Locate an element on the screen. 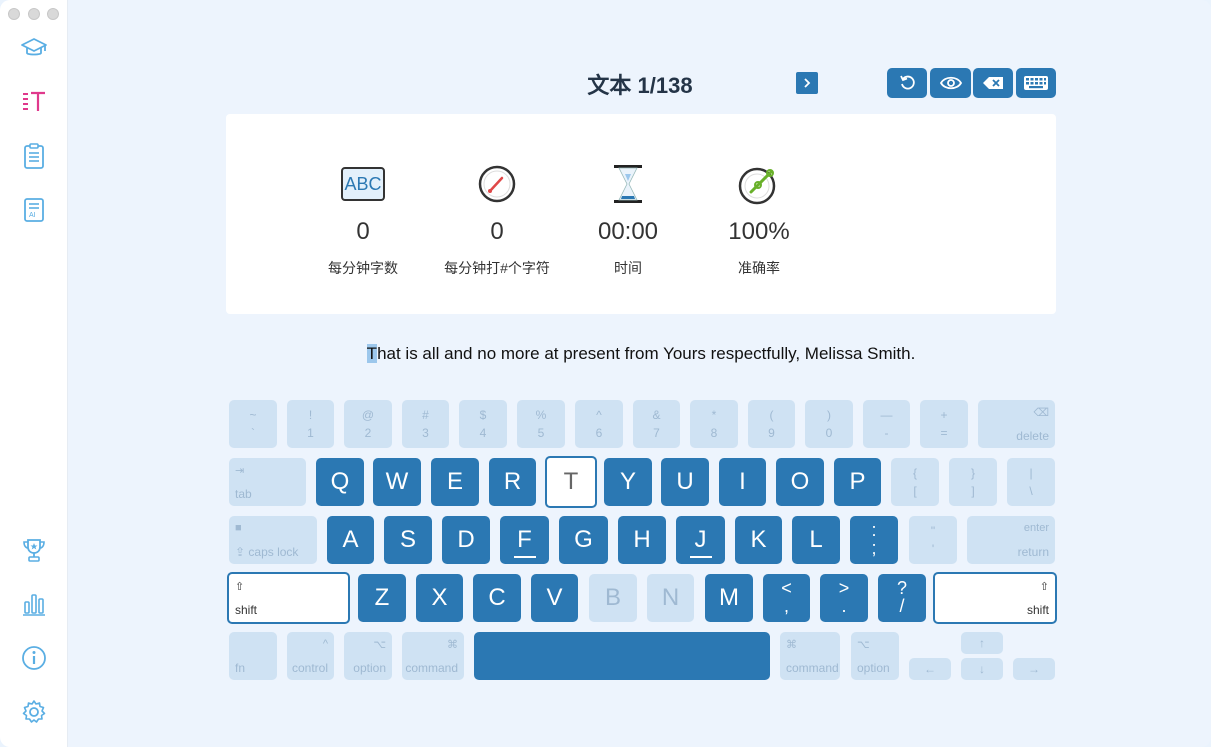 This screenshot has width=1211, height=747. key-b: B is located at coordinates (613, 598).